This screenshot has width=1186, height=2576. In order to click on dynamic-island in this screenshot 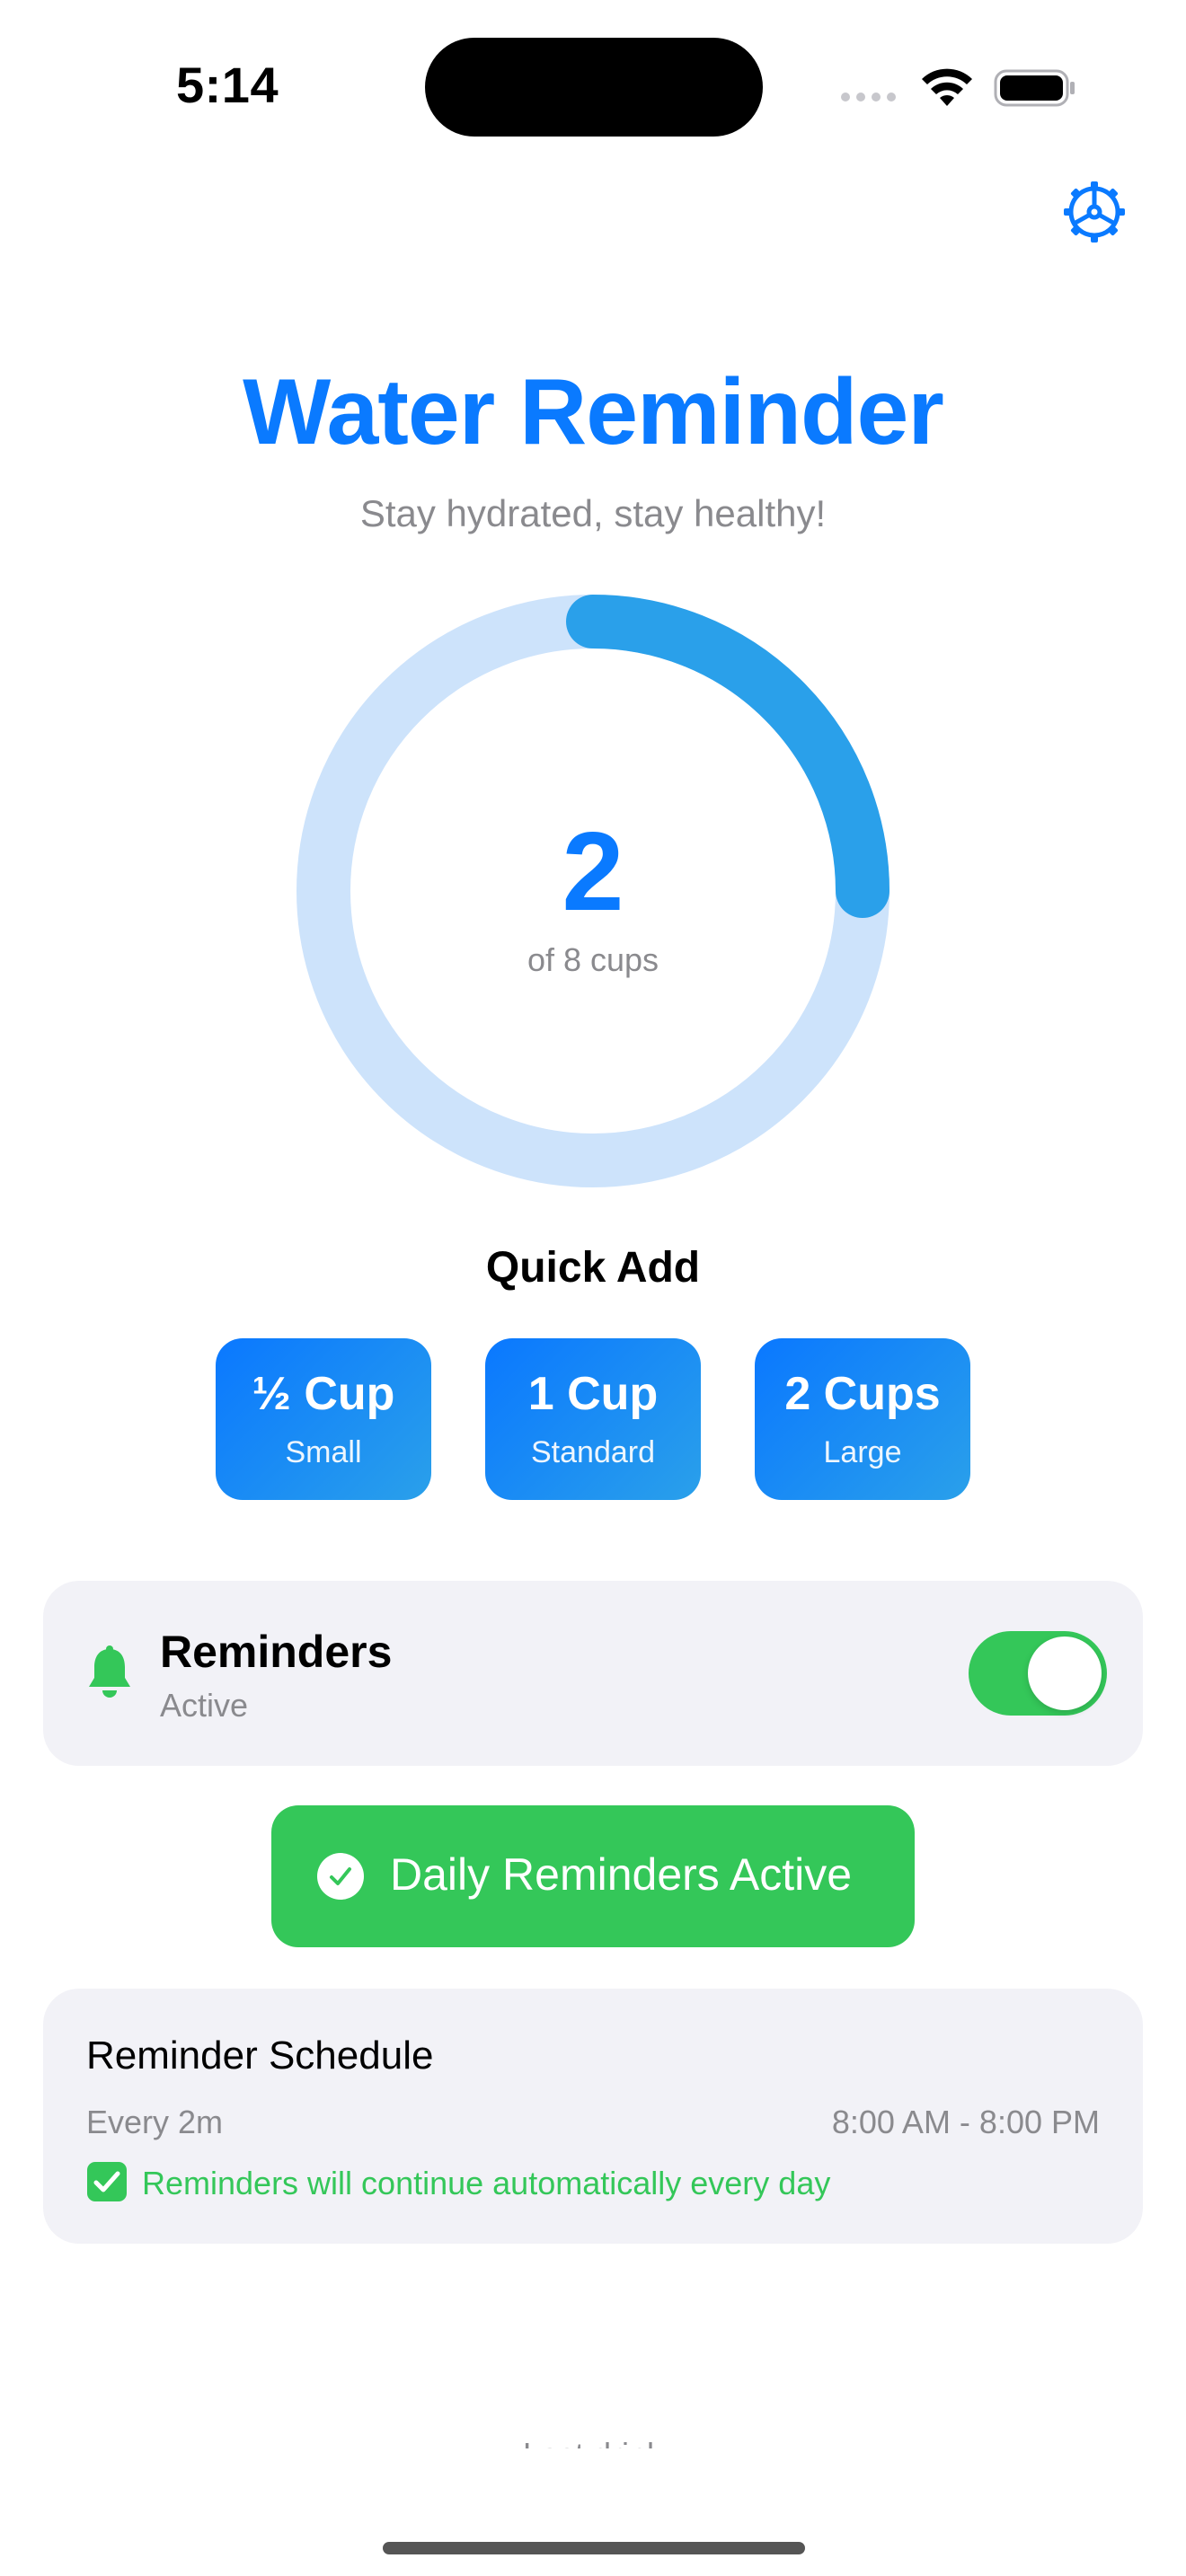, I will do `click(594, 87)`.